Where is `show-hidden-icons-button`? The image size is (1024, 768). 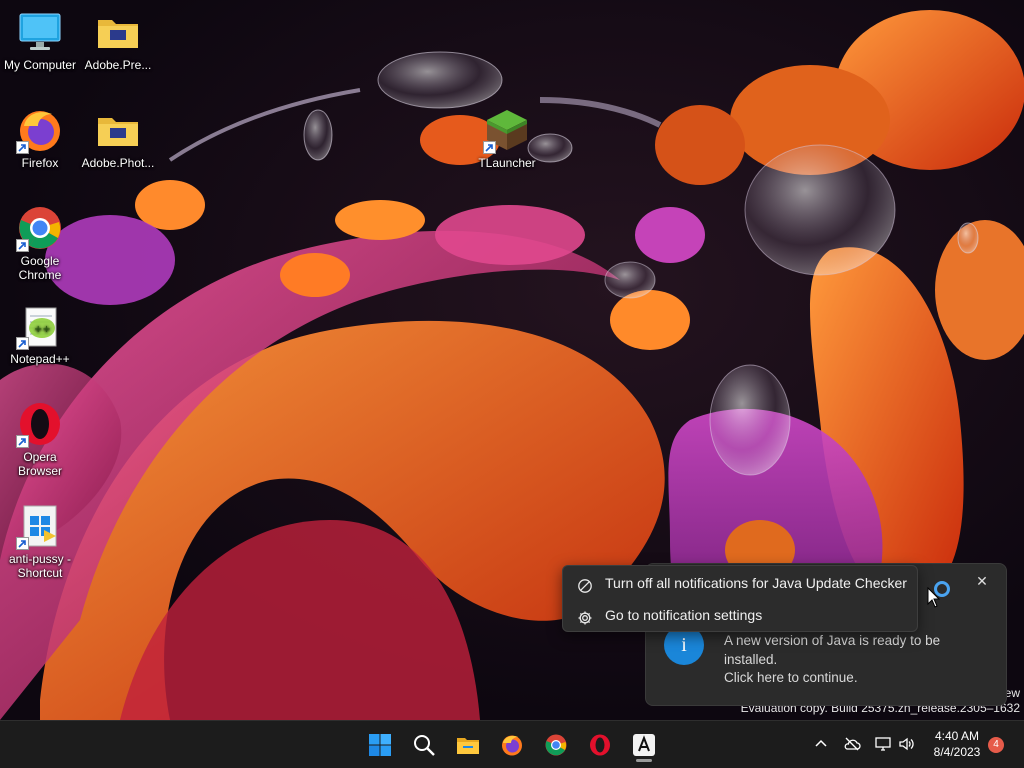 show-hidden-icons-button is located at coordinates (822, 745).